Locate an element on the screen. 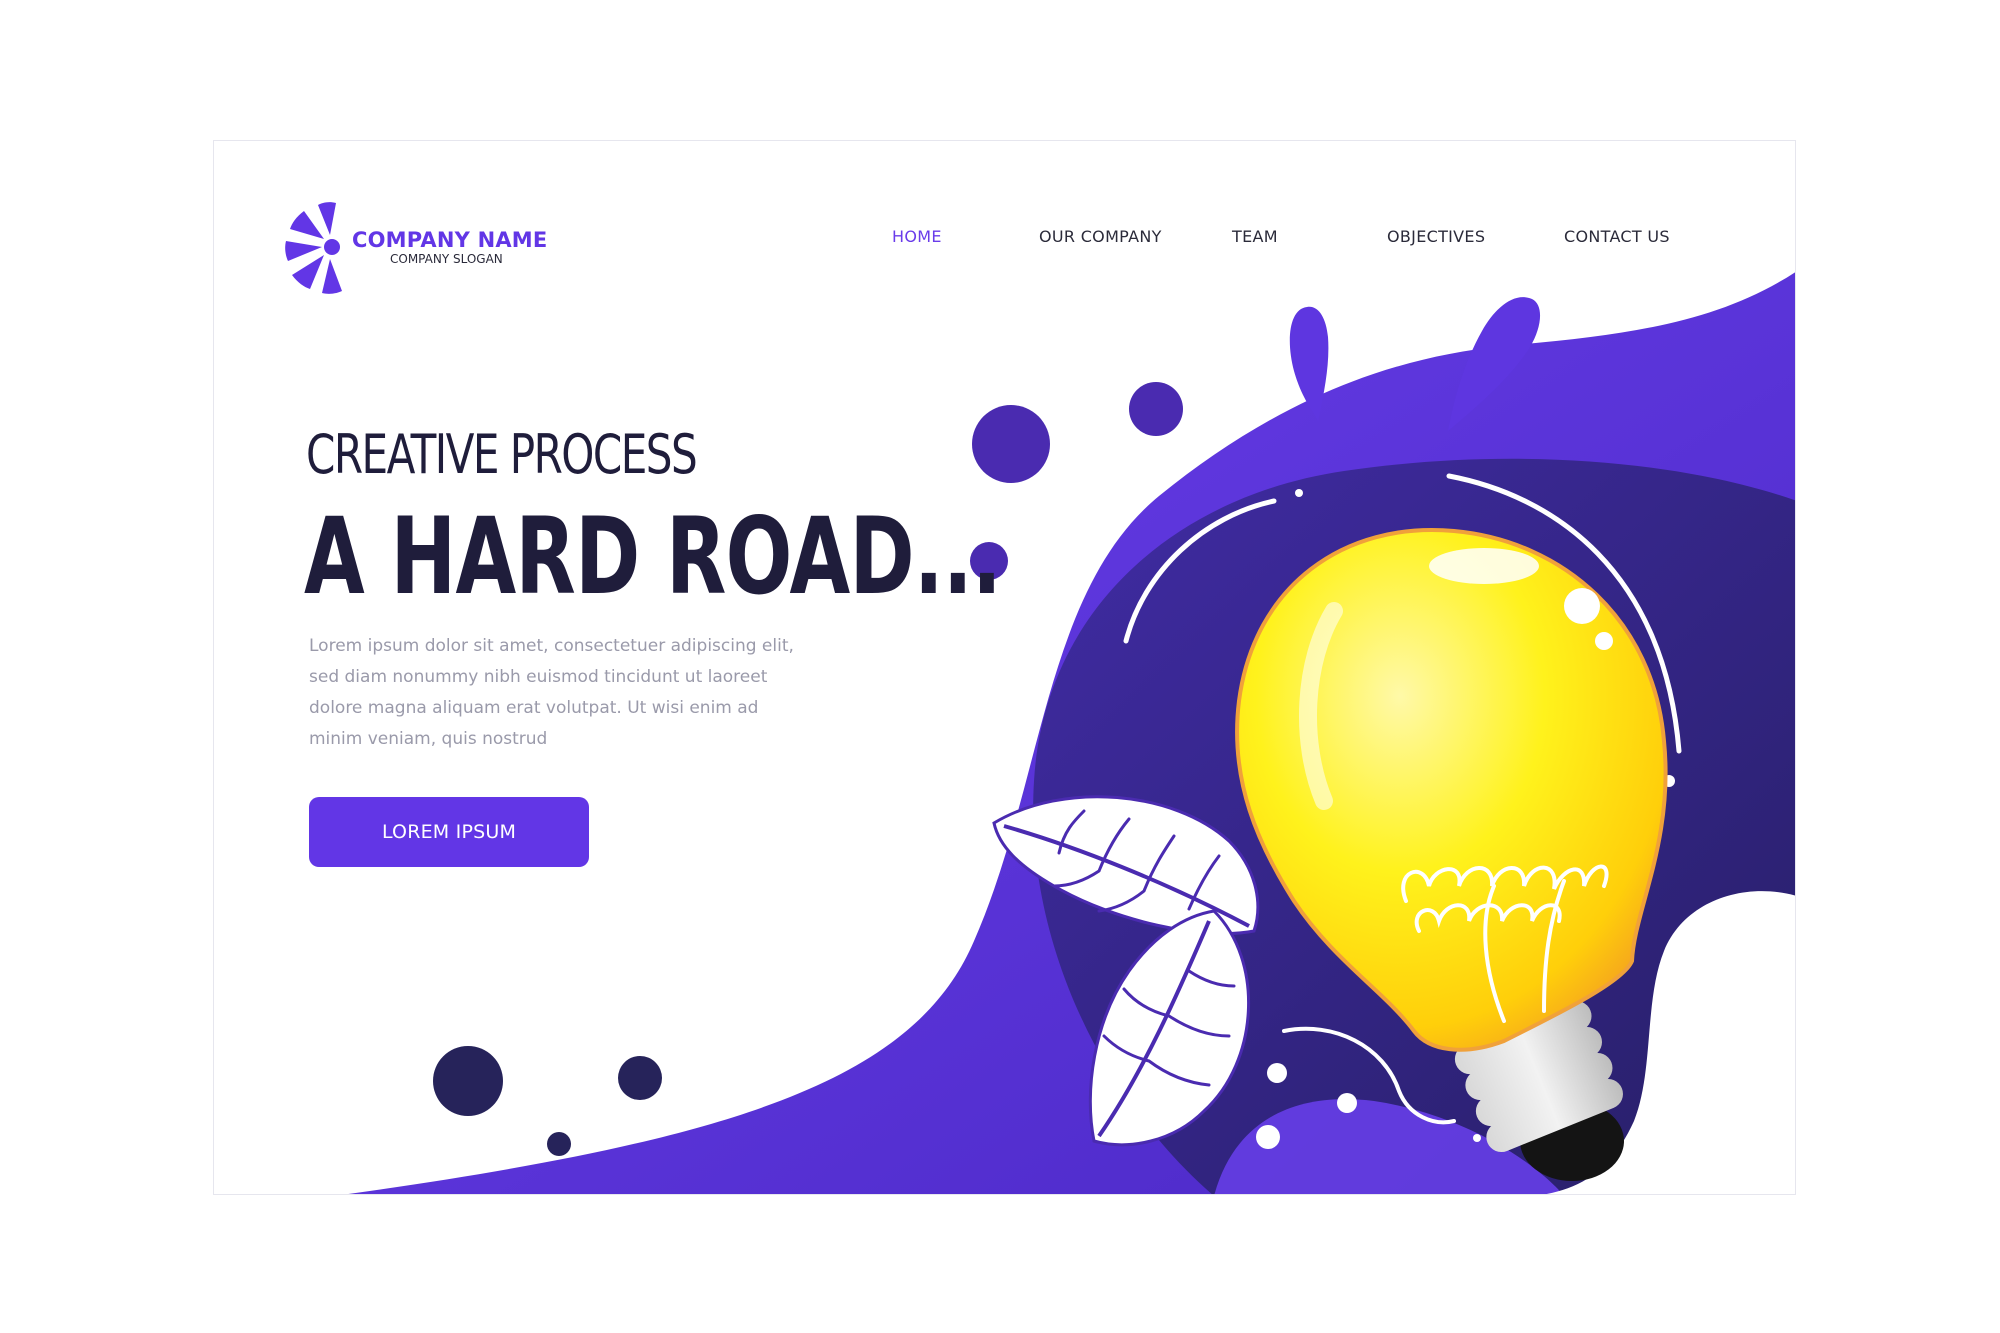  nav-our-company: OUR COMPANY is located at coordinates (1100, 236).